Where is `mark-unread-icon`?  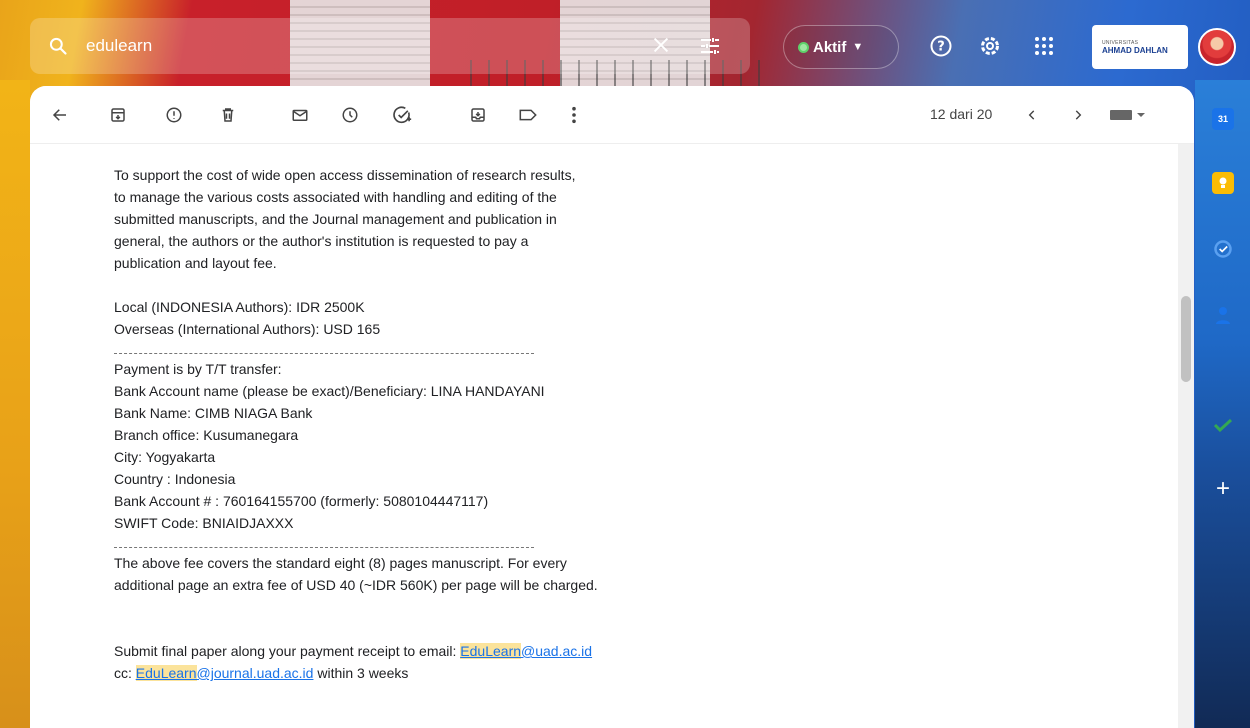
mark-unread-icon is located at coordinates (300, 115).